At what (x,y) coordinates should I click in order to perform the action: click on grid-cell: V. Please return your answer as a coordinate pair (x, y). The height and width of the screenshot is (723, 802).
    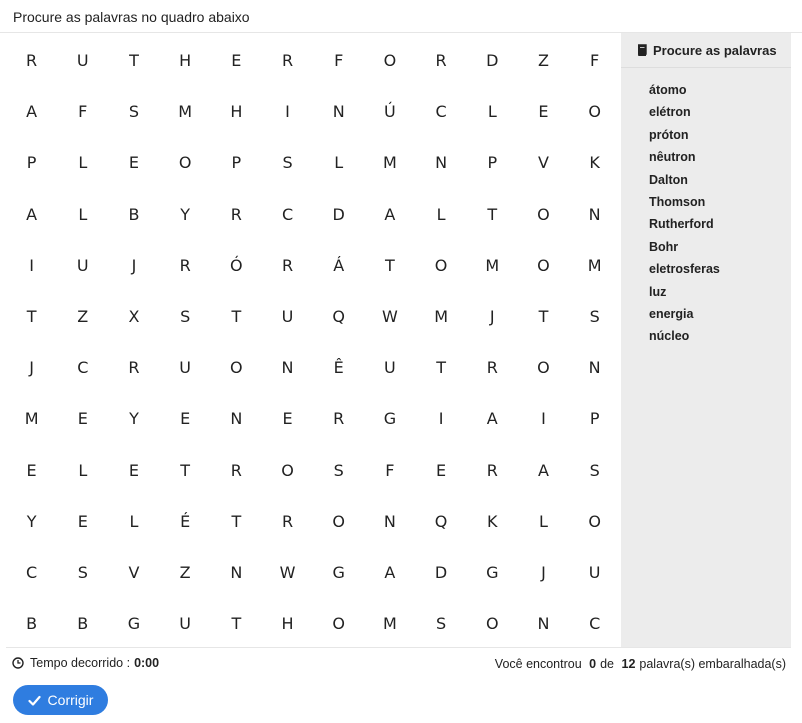
    Looking at the image, I should click on (543, 162).